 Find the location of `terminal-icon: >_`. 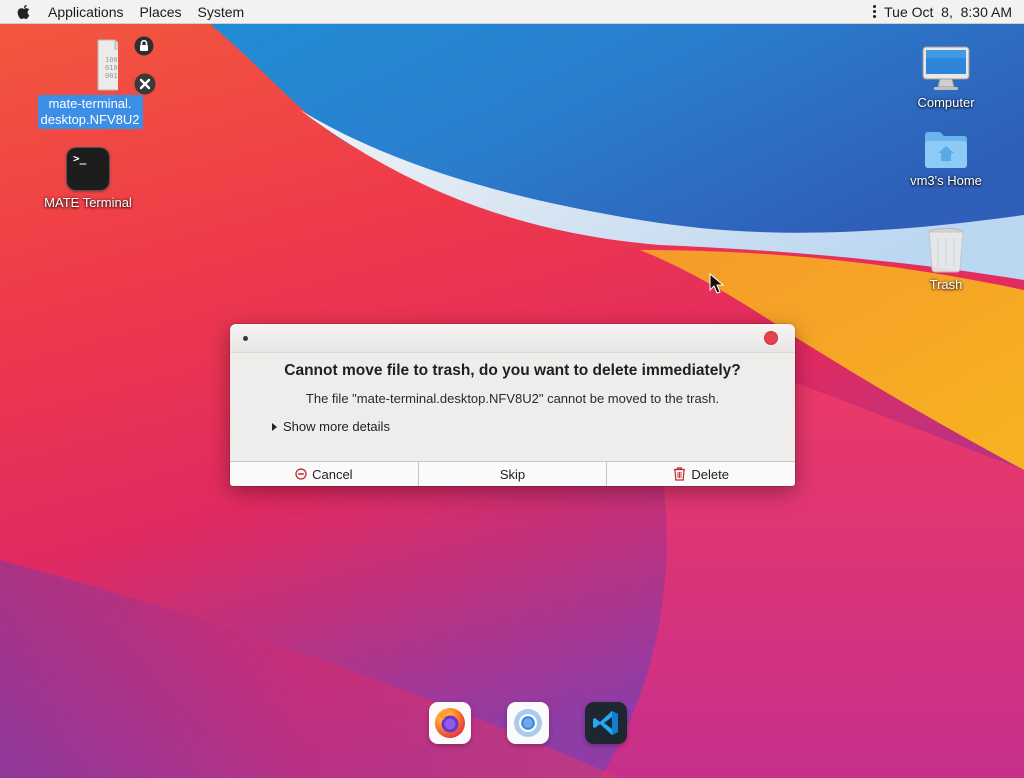

terminal-icon: >_ is located at coordinates (88, 169).